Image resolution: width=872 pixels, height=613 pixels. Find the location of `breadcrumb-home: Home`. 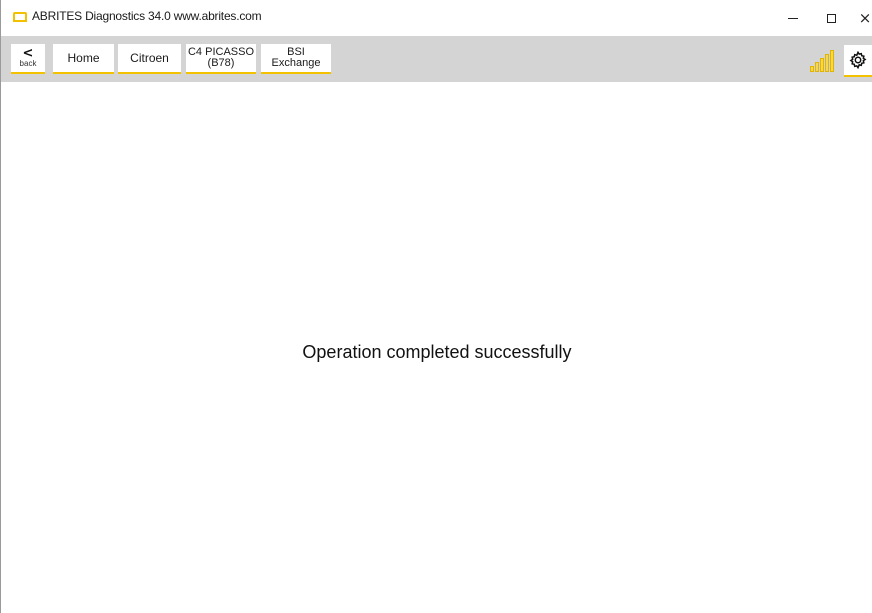

breadcrumb-home: Home is located at coordinates (83, 59).